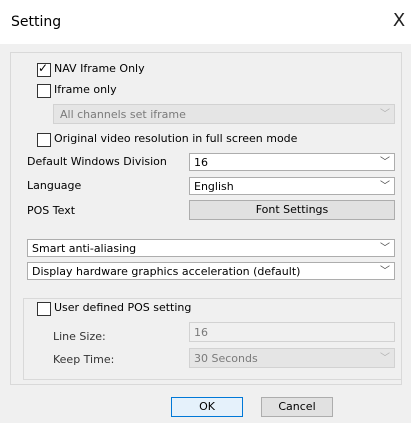  What do you see at coordinates (292, 210) in the screenshot?
I see `font-settings-button: Font Settings` at bounding box center [292, 210].